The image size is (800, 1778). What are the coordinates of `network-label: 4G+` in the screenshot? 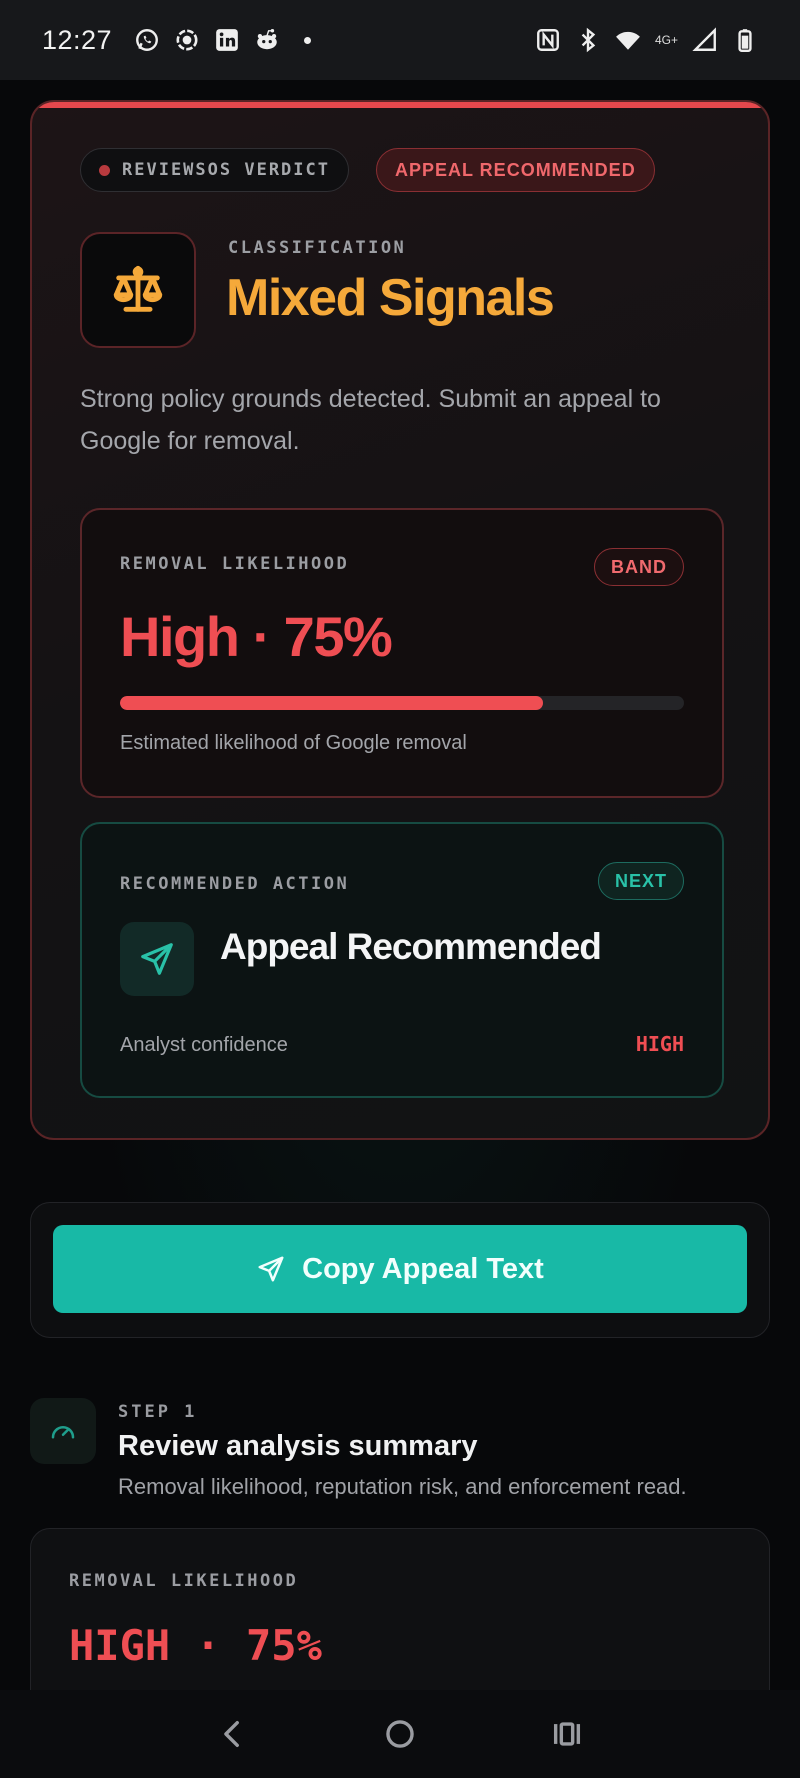 It's located at (666, 40).